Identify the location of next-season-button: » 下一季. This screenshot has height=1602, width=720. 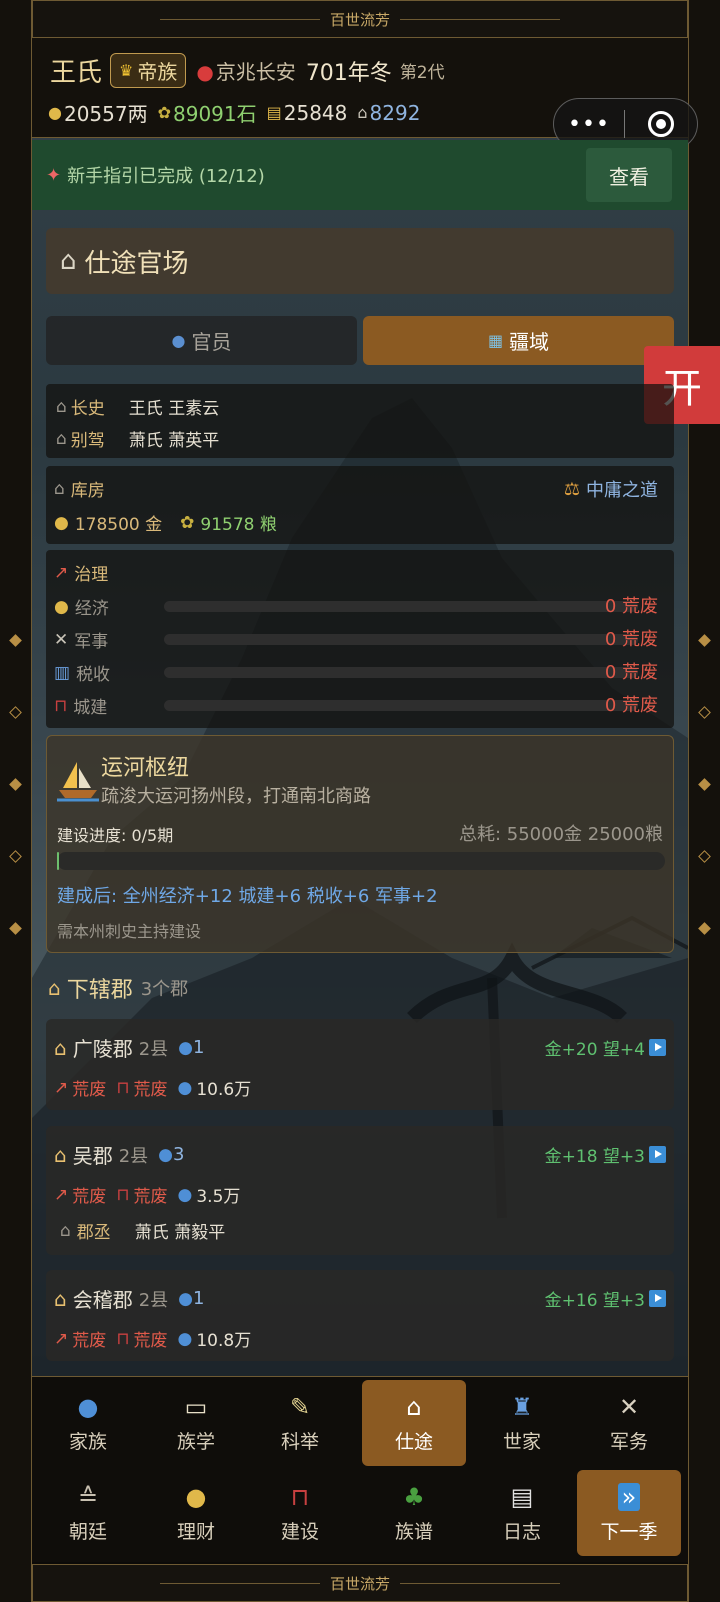
(629, 1513).